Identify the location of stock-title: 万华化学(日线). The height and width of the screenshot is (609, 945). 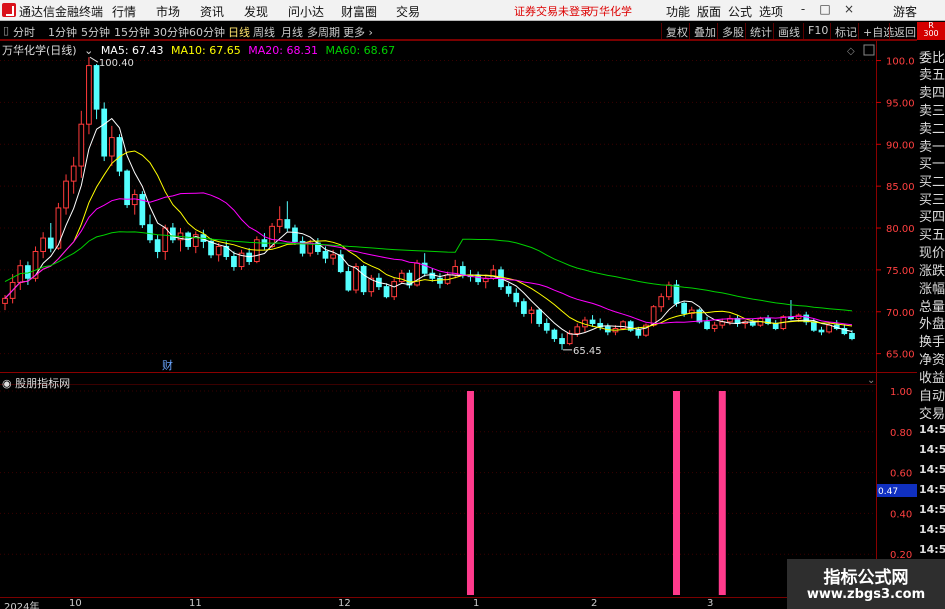
(39, 50).